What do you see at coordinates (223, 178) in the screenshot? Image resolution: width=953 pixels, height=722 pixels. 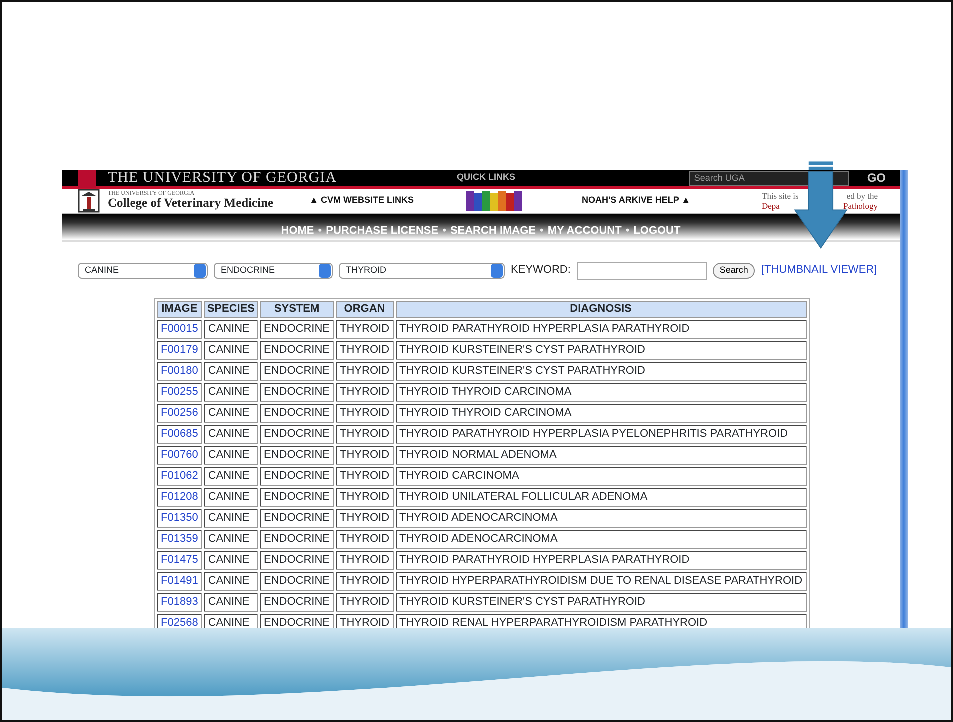 I see `university-name: THE UNIVERSITY OF GEORGIA` at bounding box center [223, 178].